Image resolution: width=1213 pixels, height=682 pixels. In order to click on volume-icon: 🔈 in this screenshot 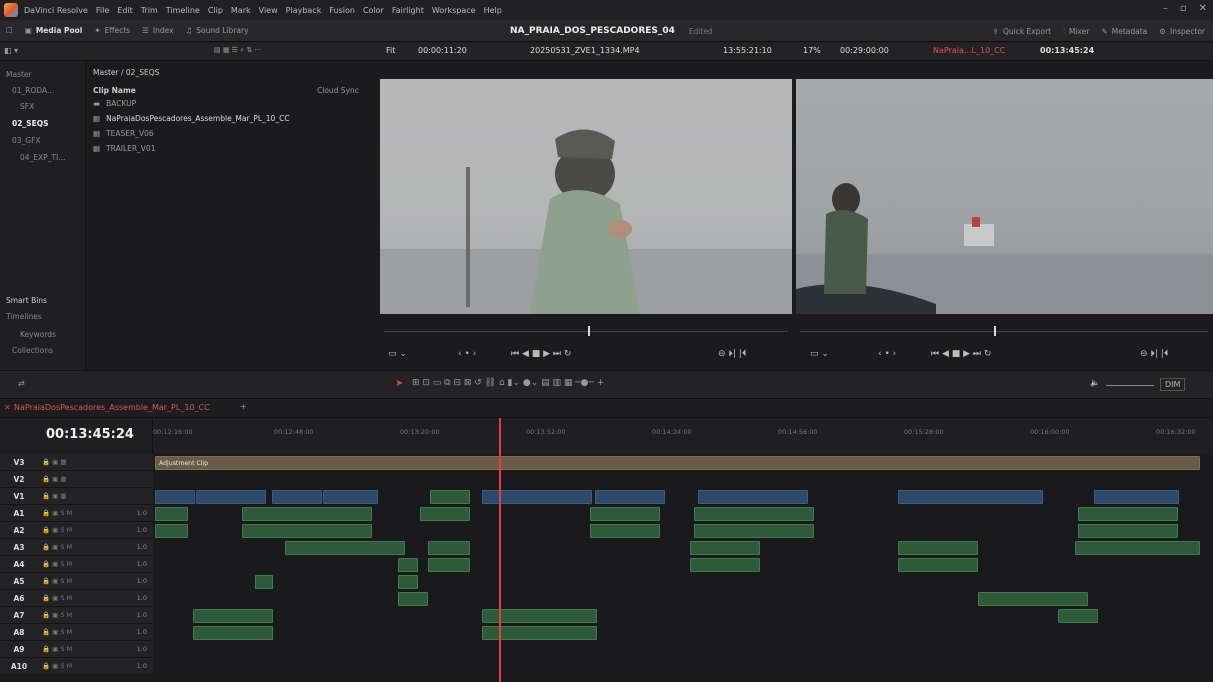, I will do `click(1095, 382)`.